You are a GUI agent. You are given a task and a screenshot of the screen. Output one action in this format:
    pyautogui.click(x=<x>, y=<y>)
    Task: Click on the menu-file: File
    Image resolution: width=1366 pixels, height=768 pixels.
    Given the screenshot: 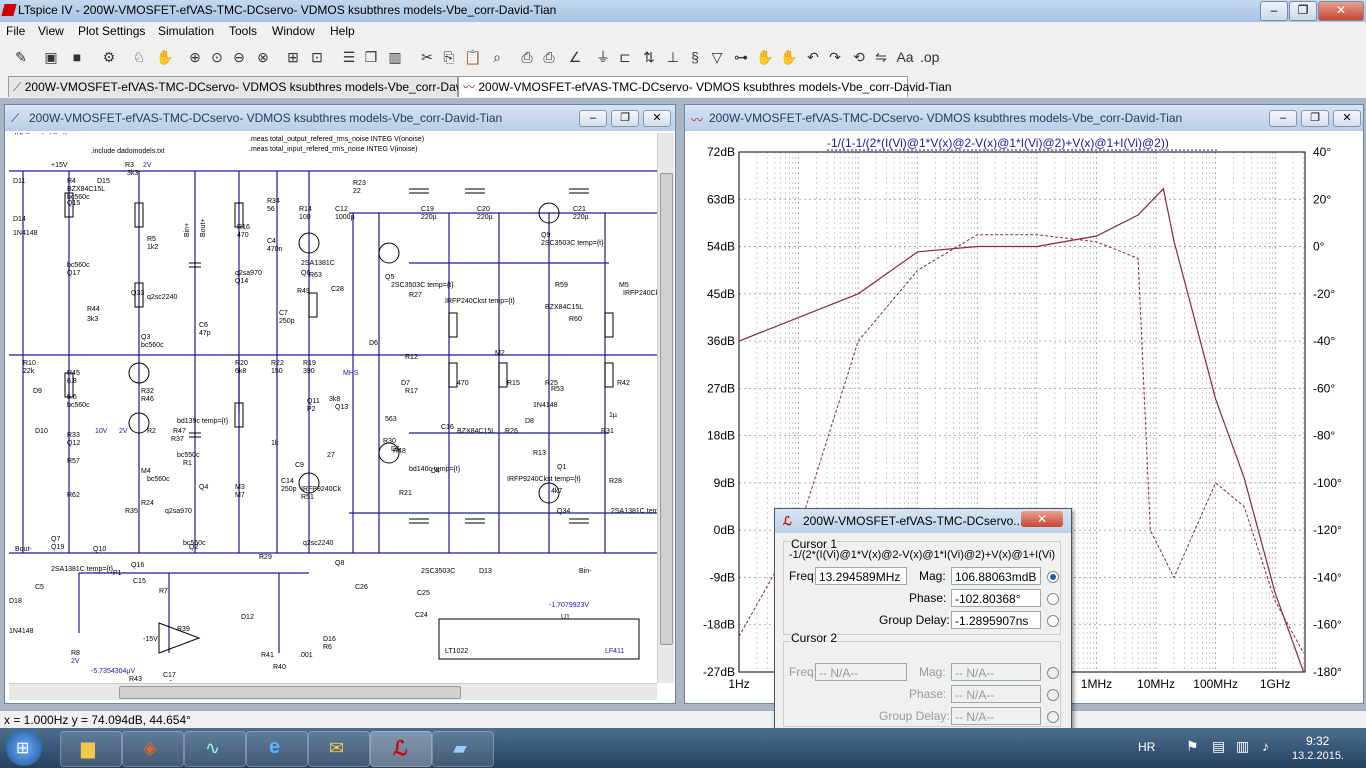 What is the action you would take?
    pyautogui.click(x=15, y=31)
    